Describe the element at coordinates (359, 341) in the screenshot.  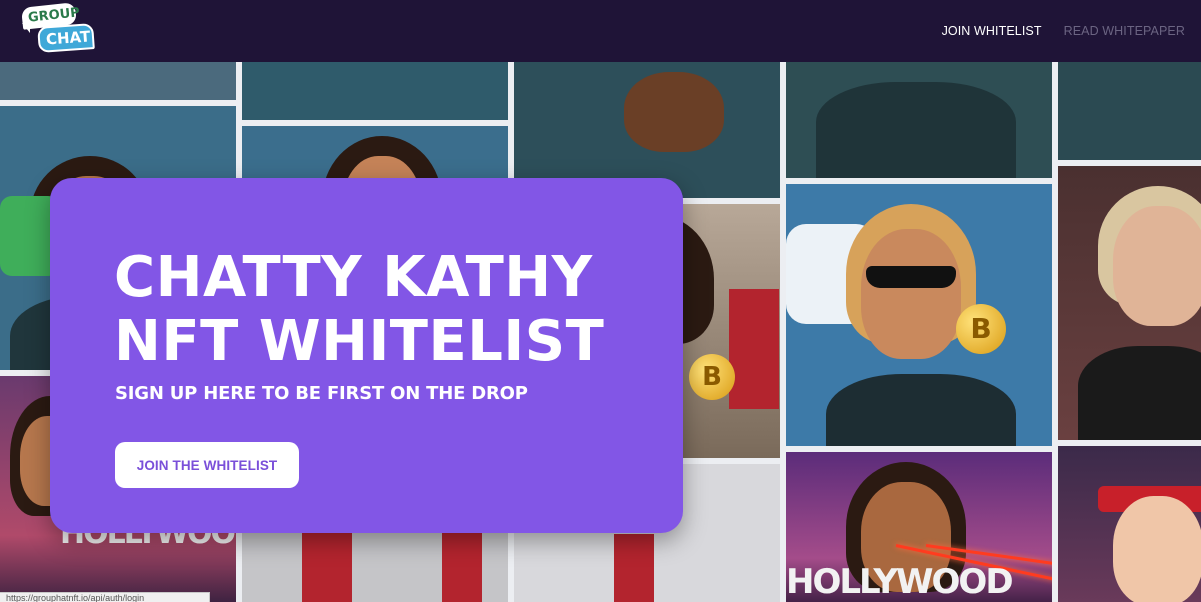
I see `hero-title-line-2: NFT WHITELIST` at that location.